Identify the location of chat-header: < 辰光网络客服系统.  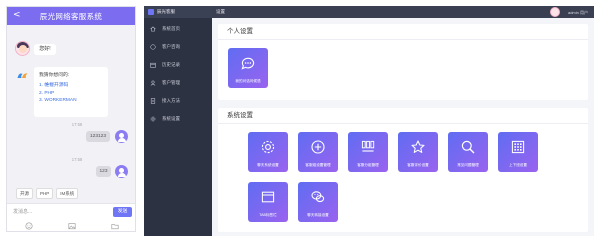
(71, 16).